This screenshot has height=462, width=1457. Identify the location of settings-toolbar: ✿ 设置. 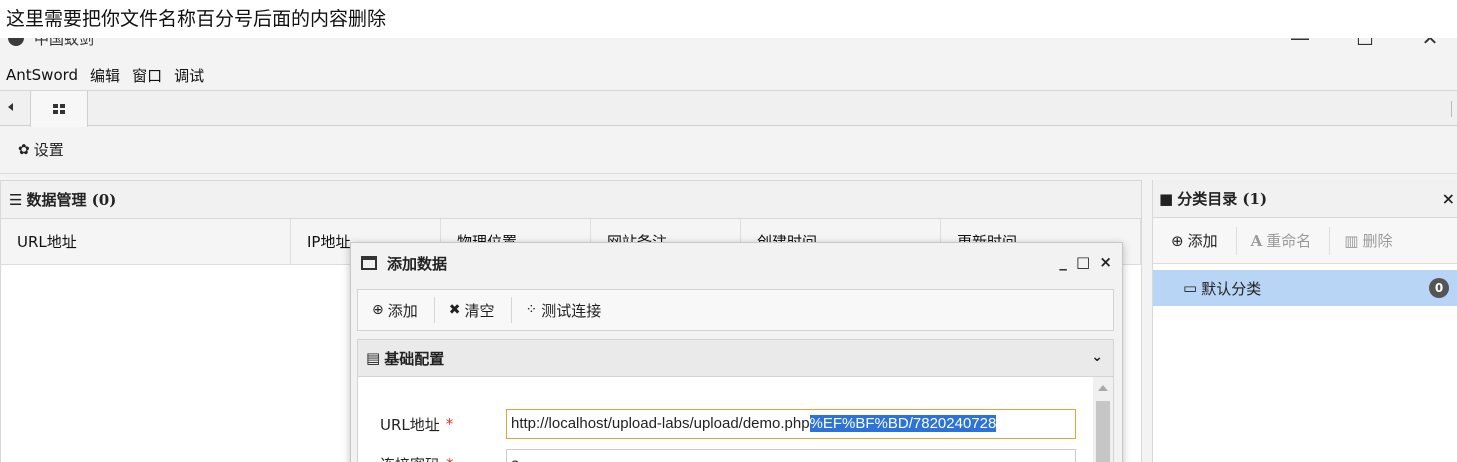
(728, 150).